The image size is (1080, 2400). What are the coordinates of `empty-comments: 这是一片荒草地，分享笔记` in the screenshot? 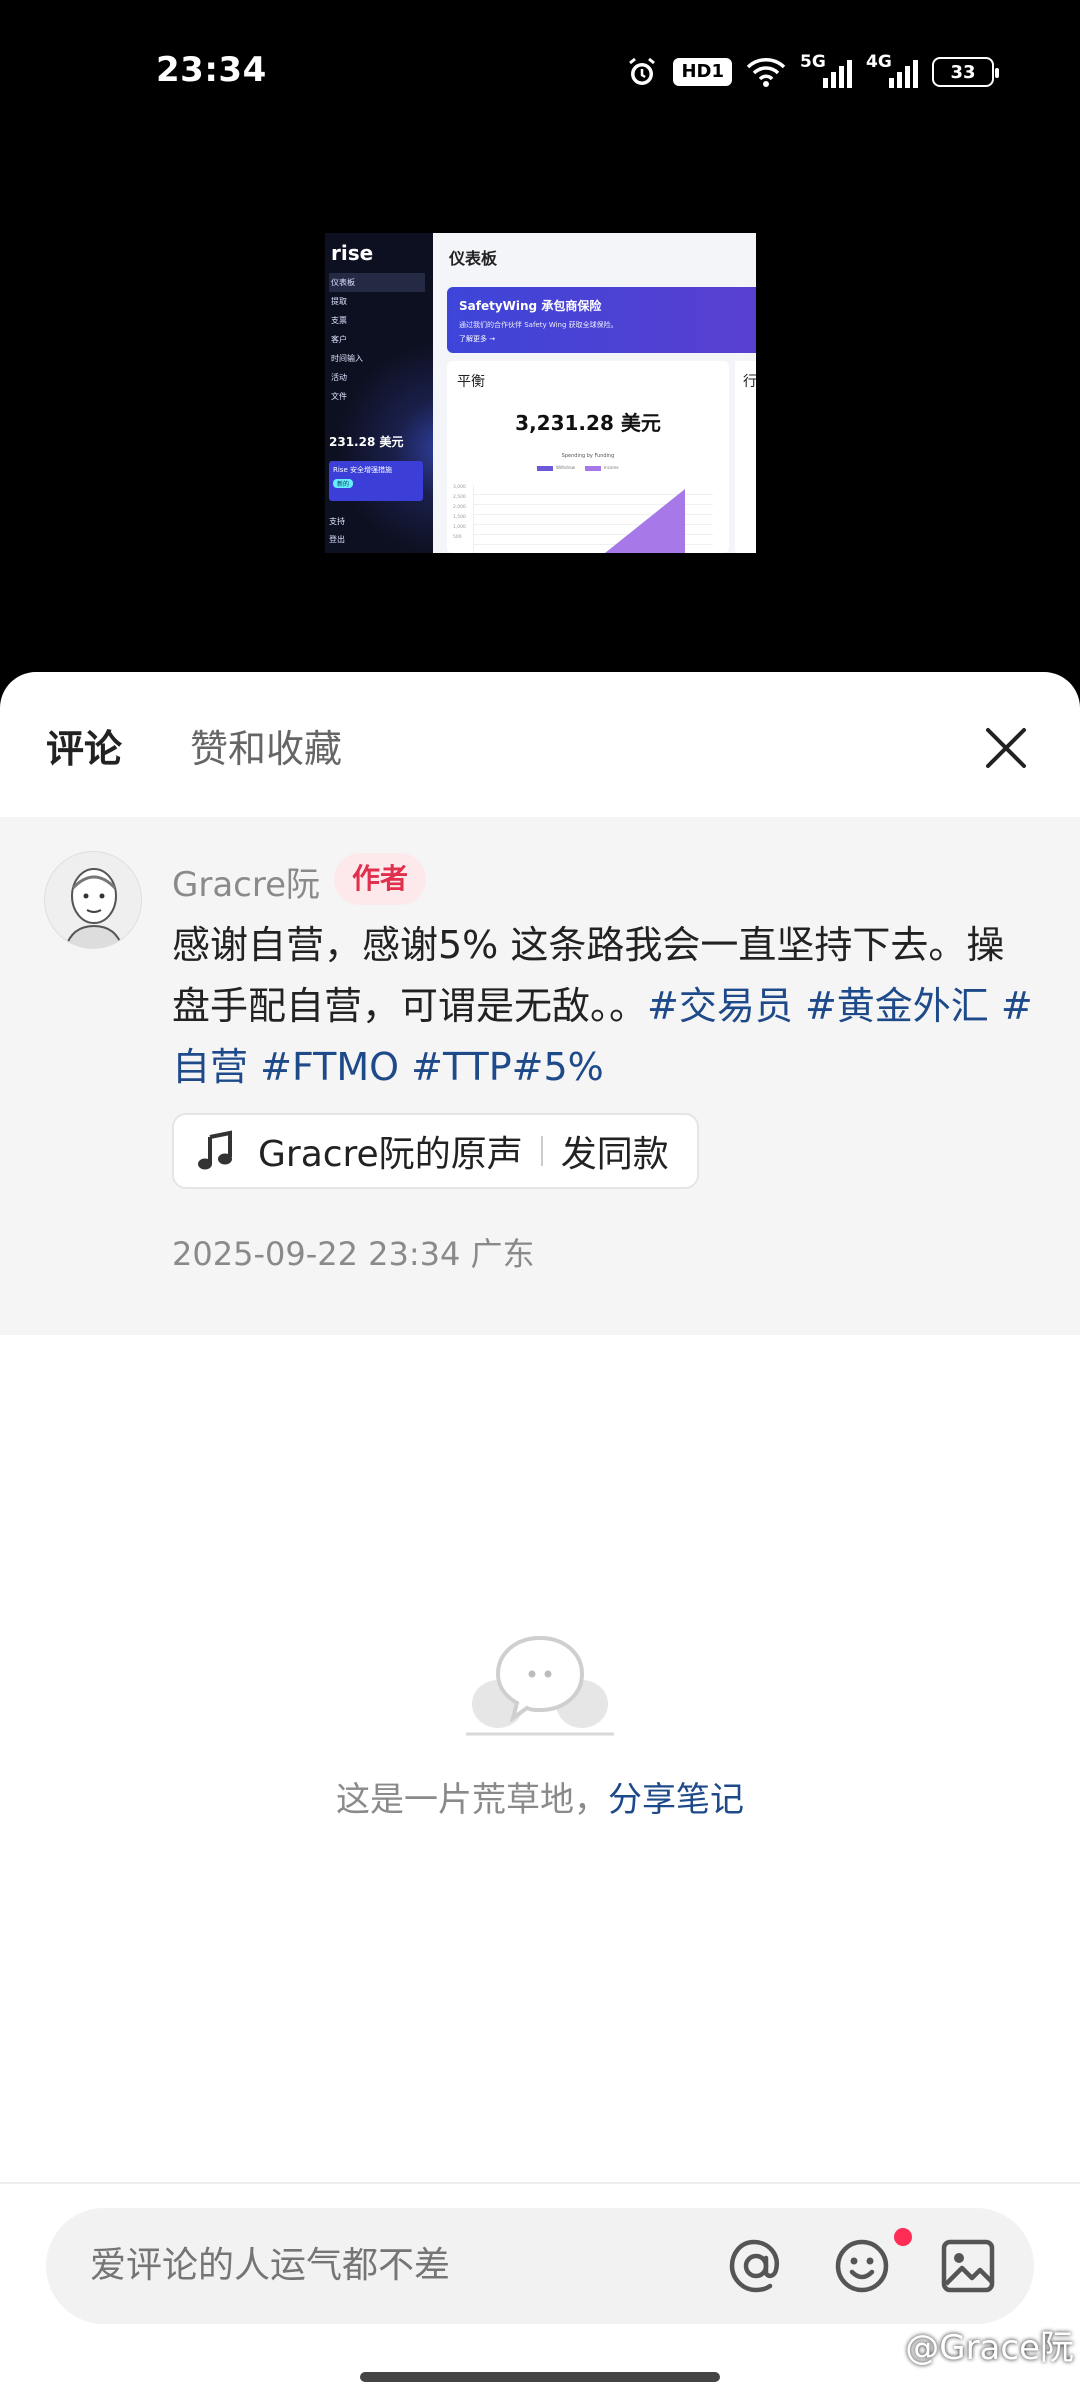 It's located at (540, 1782).